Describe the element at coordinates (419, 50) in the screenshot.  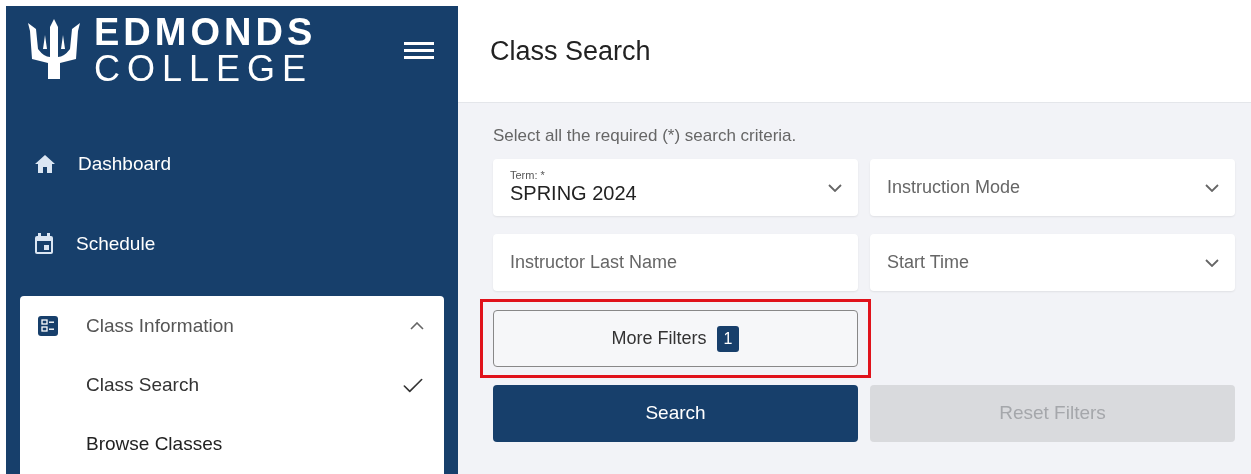
I see `menu-icon` at that location.